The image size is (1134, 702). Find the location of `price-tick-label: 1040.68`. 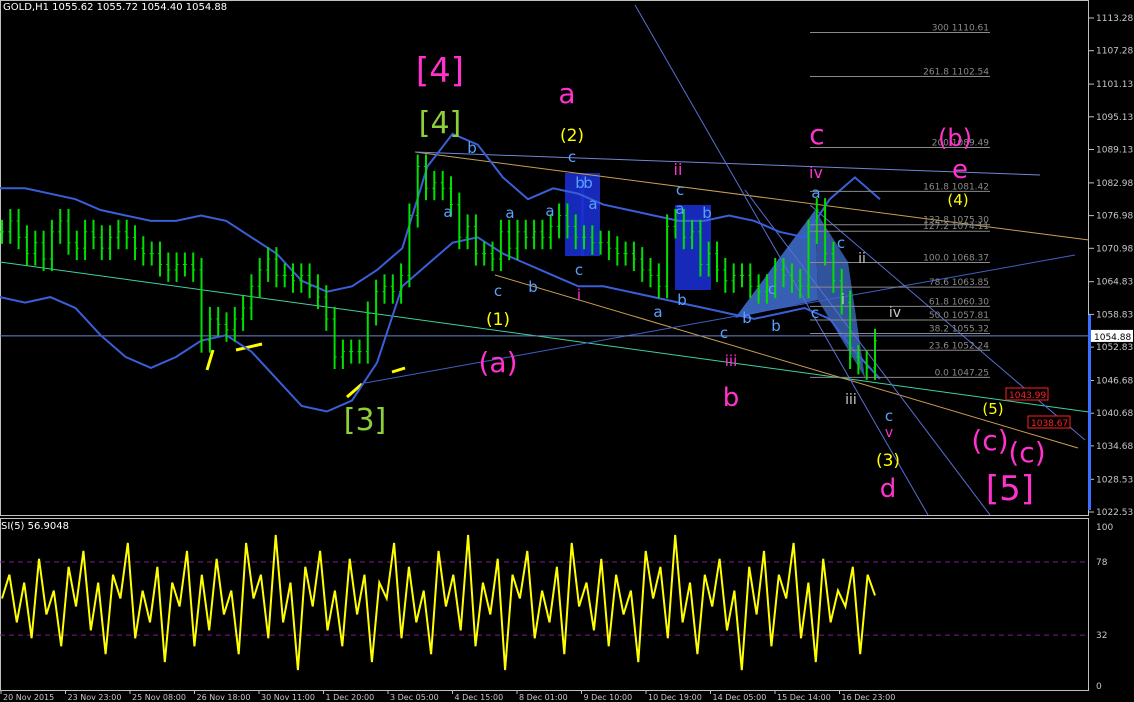

price-tick-label: 1040.68 is located at coordinates (1114, 414).